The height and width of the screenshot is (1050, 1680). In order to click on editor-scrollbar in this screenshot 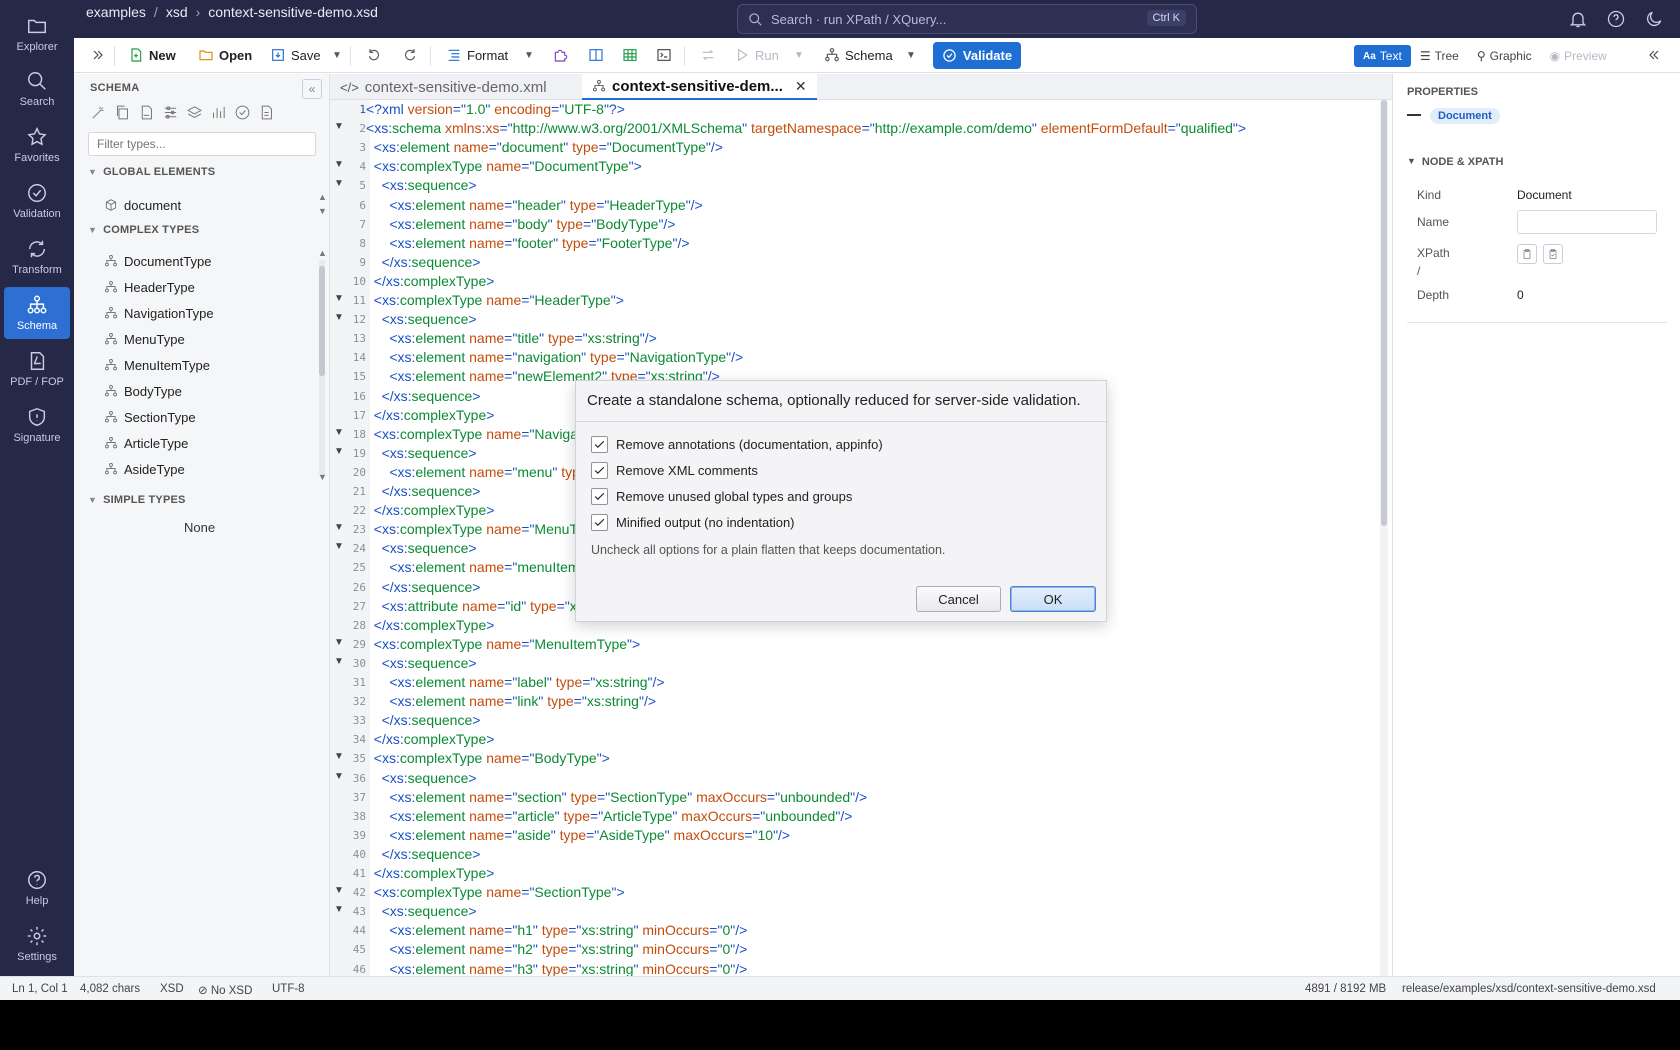, I will do `click(1384, 538)`.